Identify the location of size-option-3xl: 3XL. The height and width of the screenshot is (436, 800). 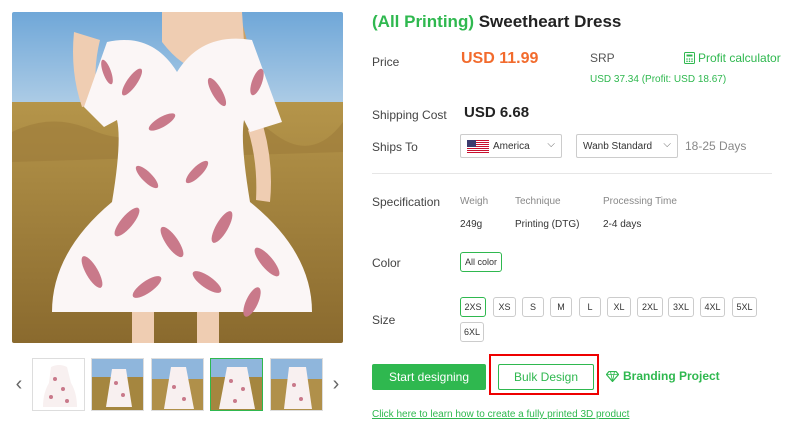
(681, 307).